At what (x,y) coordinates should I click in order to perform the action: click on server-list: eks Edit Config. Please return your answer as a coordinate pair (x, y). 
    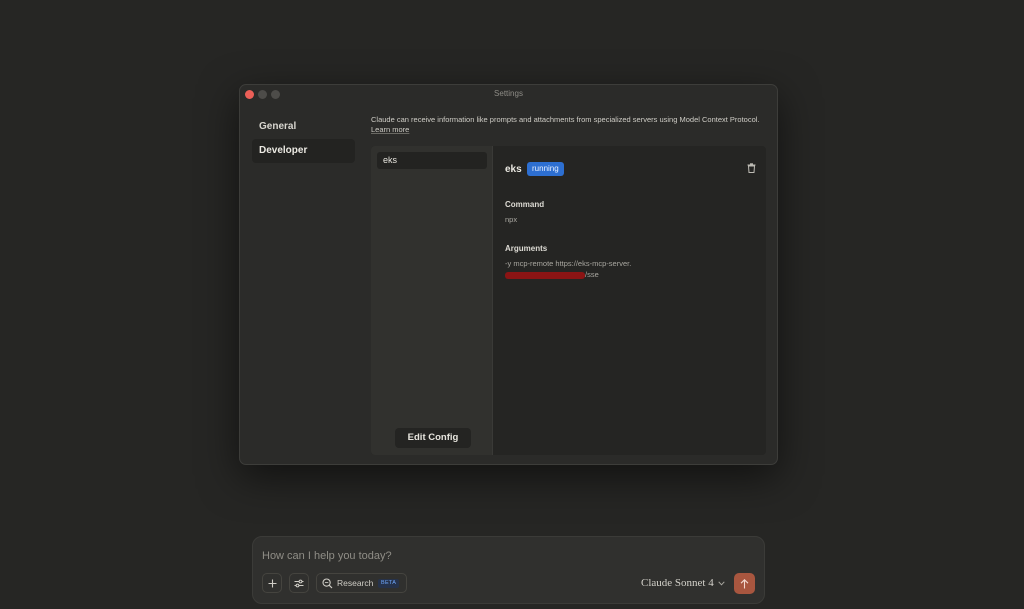
    Looking at the image, I should click on (432, 300).